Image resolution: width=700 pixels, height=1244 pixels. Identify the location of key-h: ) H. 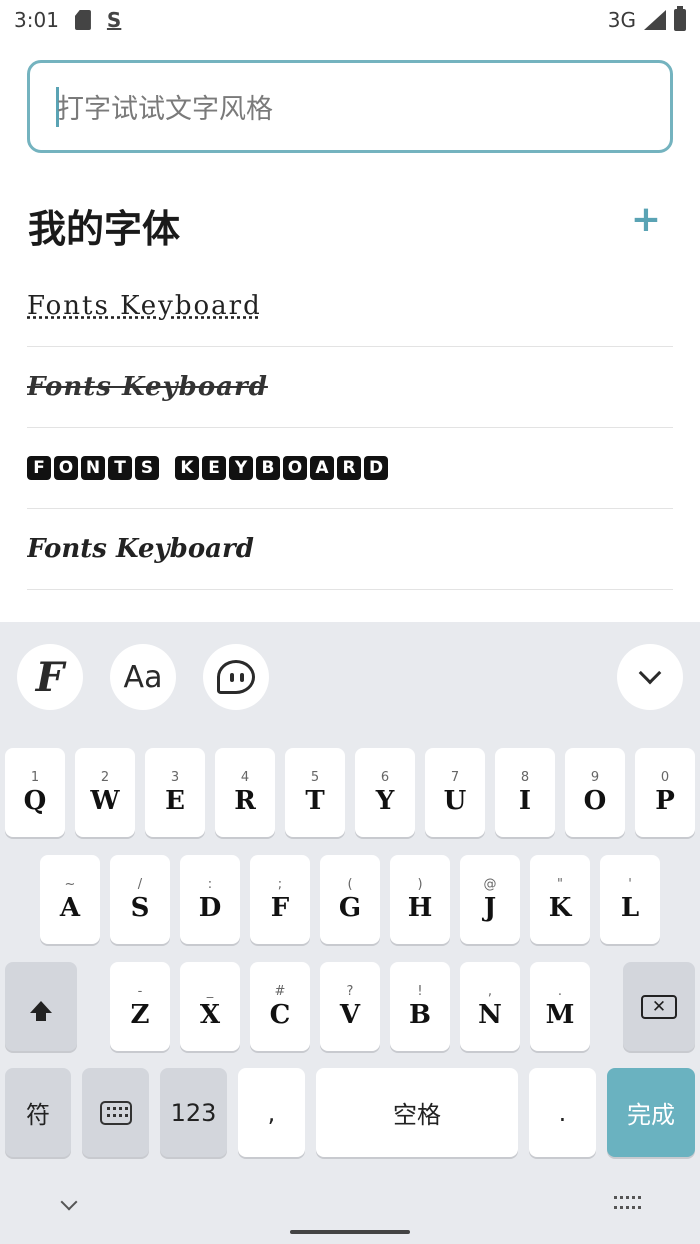
(420, 899).